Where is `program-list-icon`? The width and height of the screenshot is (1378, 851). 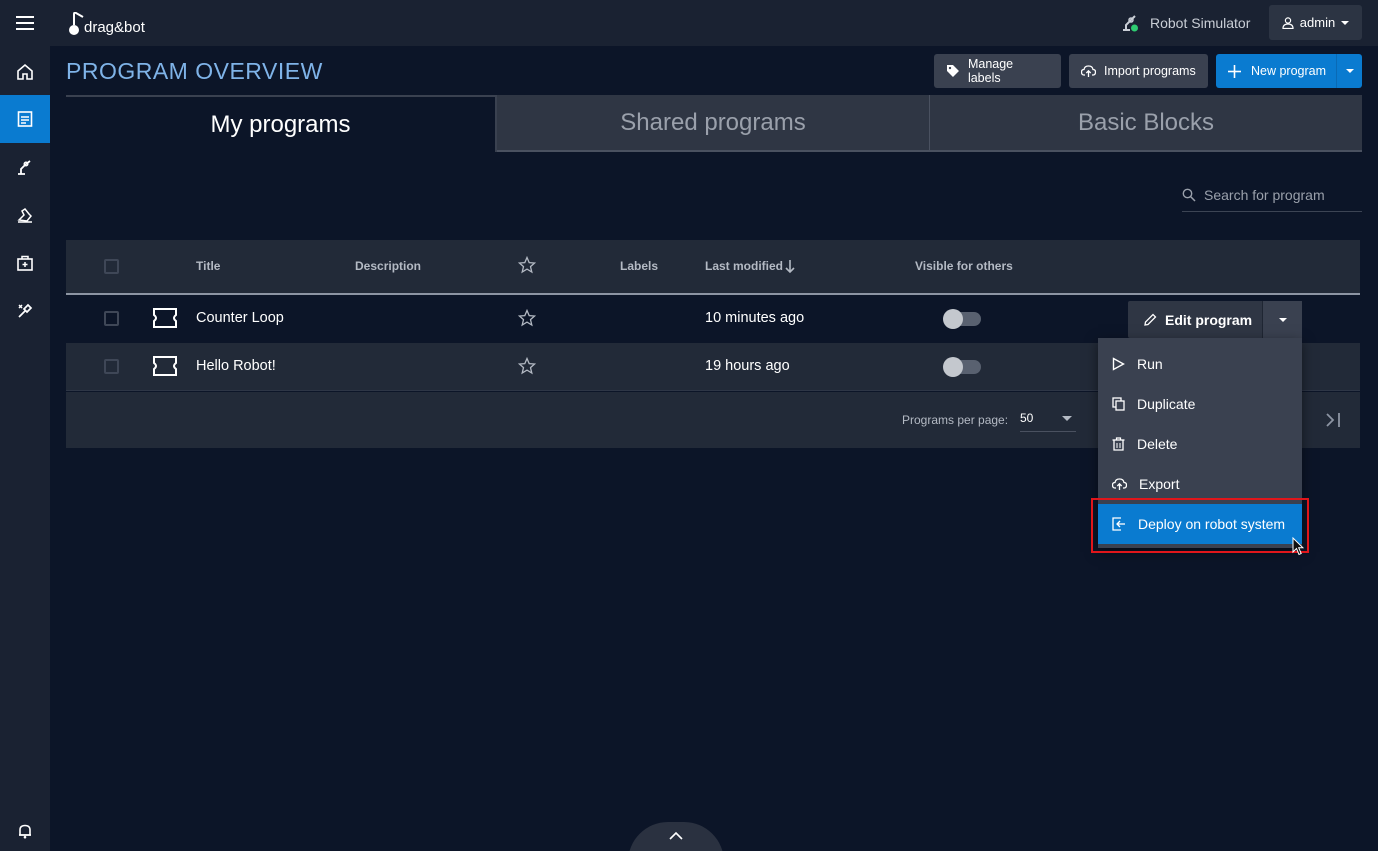 program-list-icon is located at coordinates (25, 119).